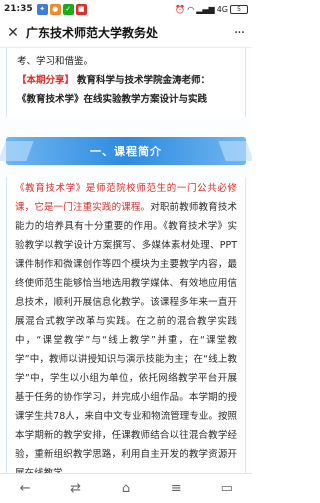  I want to click on section-title: 一、课程简介, so click(126, 151).